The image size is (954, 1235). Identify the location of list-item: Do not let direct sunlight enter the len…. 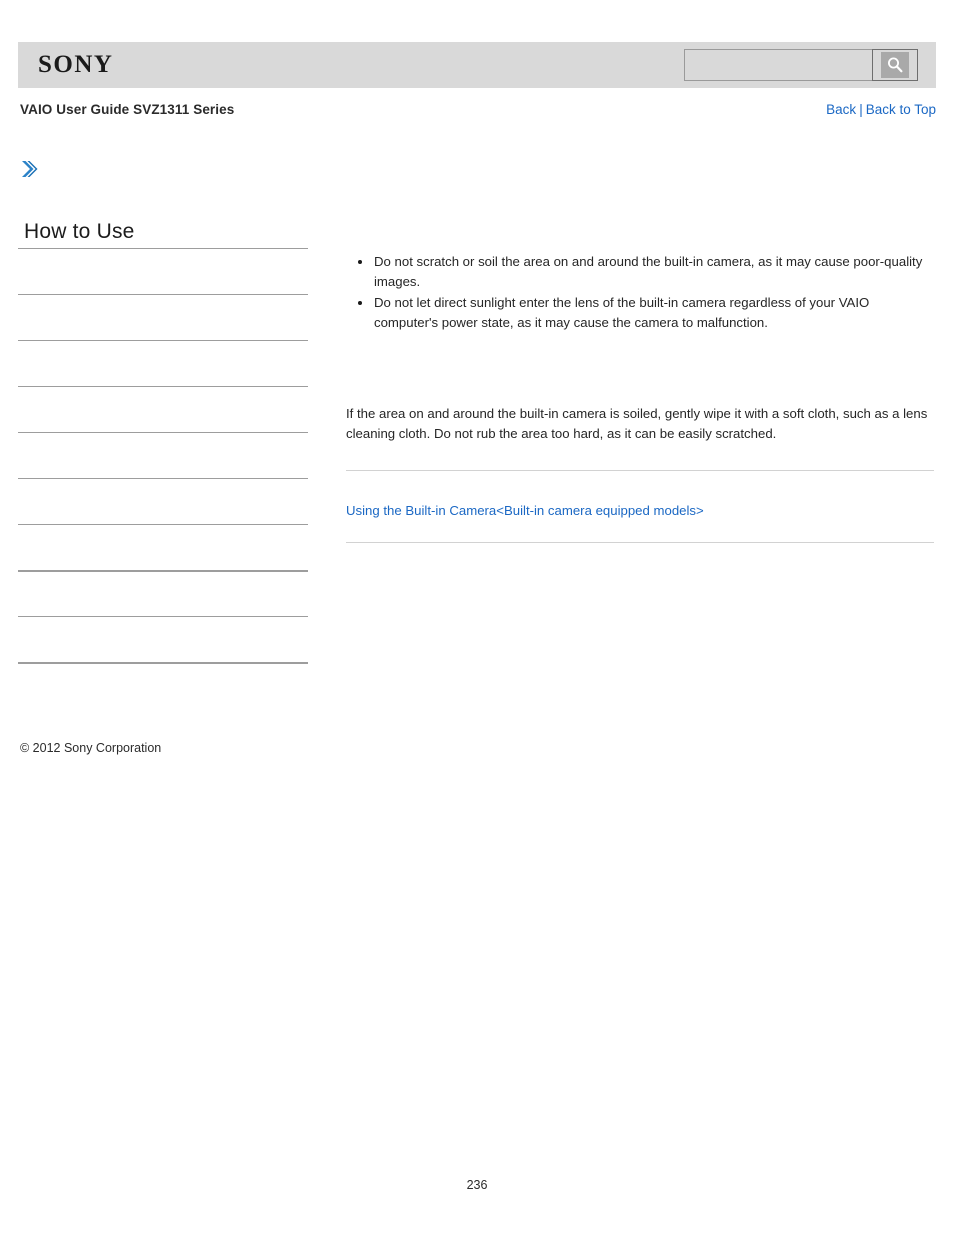
(646, 313).